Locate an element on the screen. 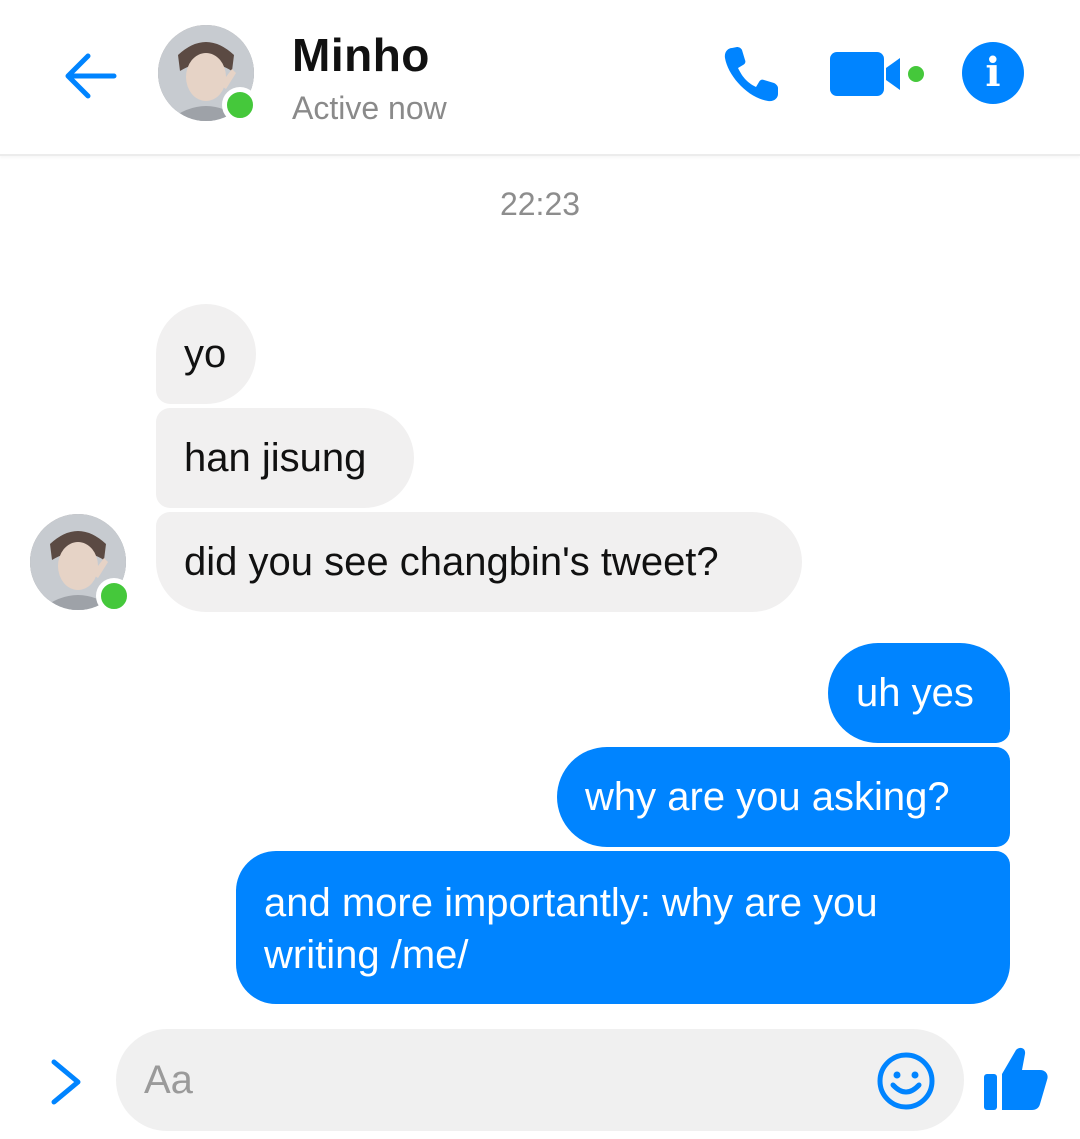 This screenshot has width=1080, height=1139. chevron-right-icon is located at coordinates (66, 1082).